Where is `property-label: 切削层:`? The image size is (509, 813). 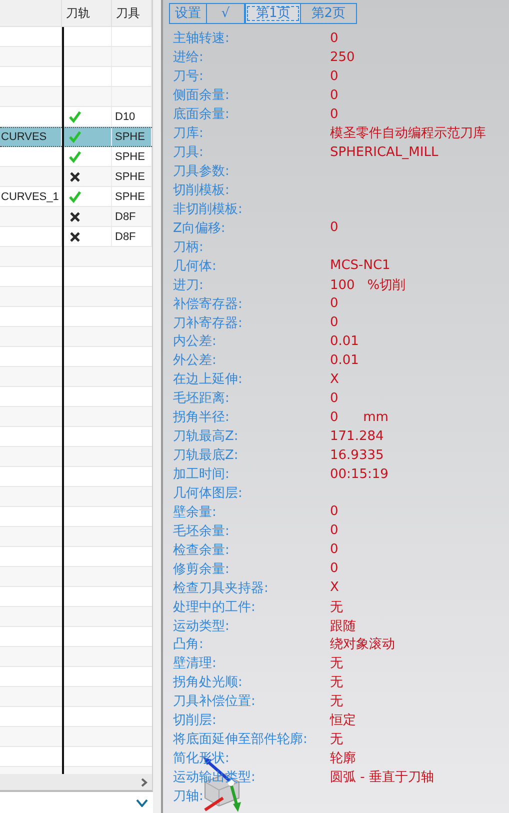 property-label: 切削层: is located at coordinates (195, 721).